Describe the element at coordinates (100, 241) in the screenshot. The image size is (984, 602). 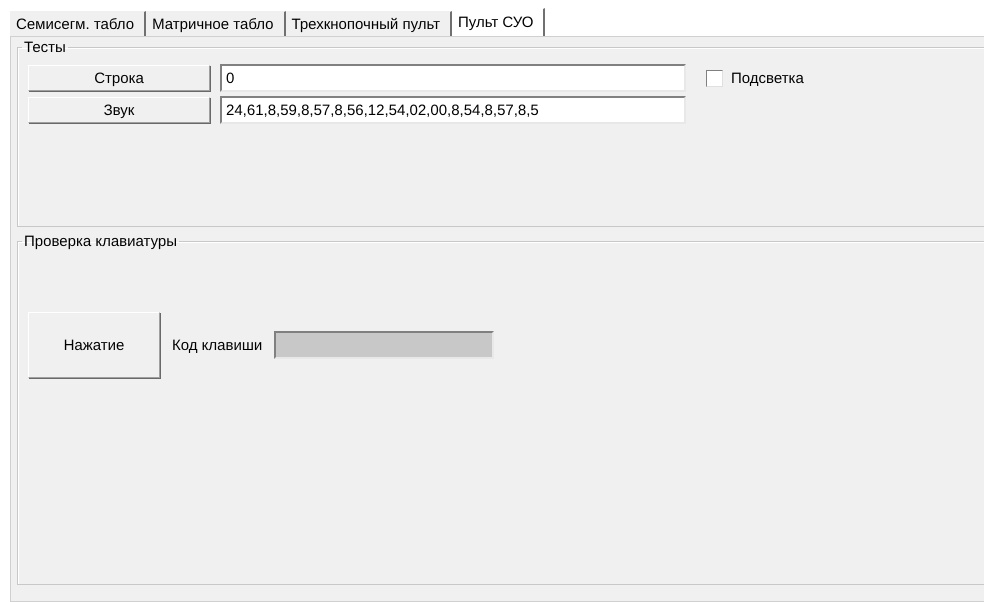
I see `group-title: Проверка клавиатуры` at that location.